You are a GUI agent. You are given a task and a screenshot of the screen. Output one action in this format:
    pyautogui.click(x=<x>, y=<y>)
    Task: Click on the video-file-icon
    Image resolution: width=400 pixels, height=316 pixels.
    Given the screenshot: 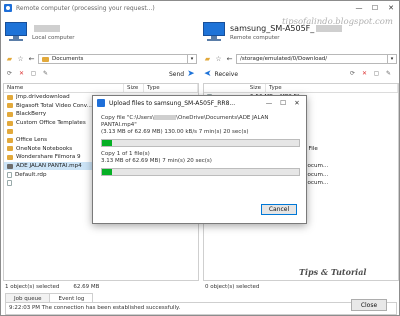 What is the action you would take?
    pyautogui.click(x=10, y=166)
    